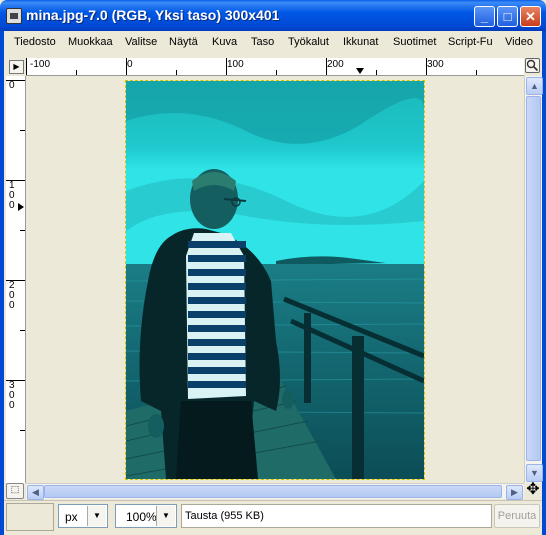 This screenshot has width=546, height=535. I want to click on pointer-coordinates, so click(30, 517).